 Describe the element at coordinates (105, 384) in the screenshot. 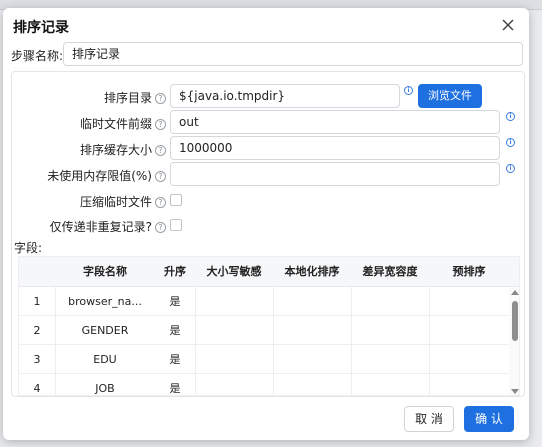

I see `field-name-cell: JOB` at that location.